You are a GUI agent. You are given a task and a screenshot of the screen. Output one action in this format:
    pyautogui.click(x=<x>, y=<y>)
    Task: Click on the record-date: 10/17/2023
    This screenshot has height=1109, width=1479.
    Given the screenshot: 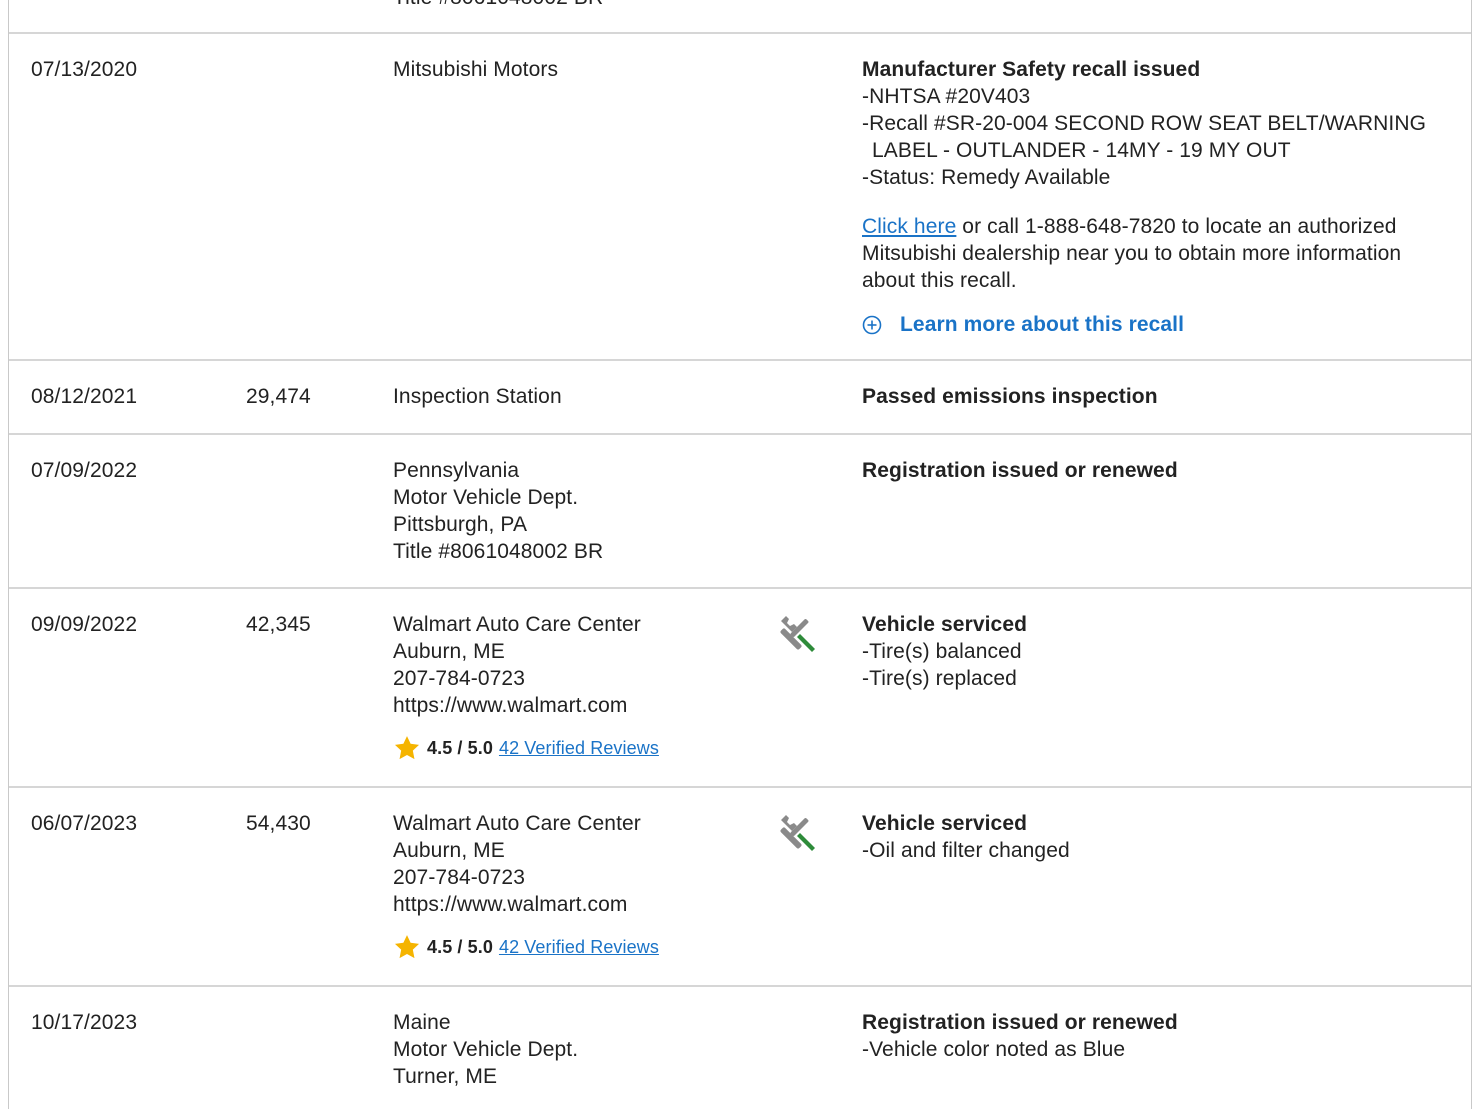 What is the action you would take?
    pyautogui.click(x=84, y=1022)
    